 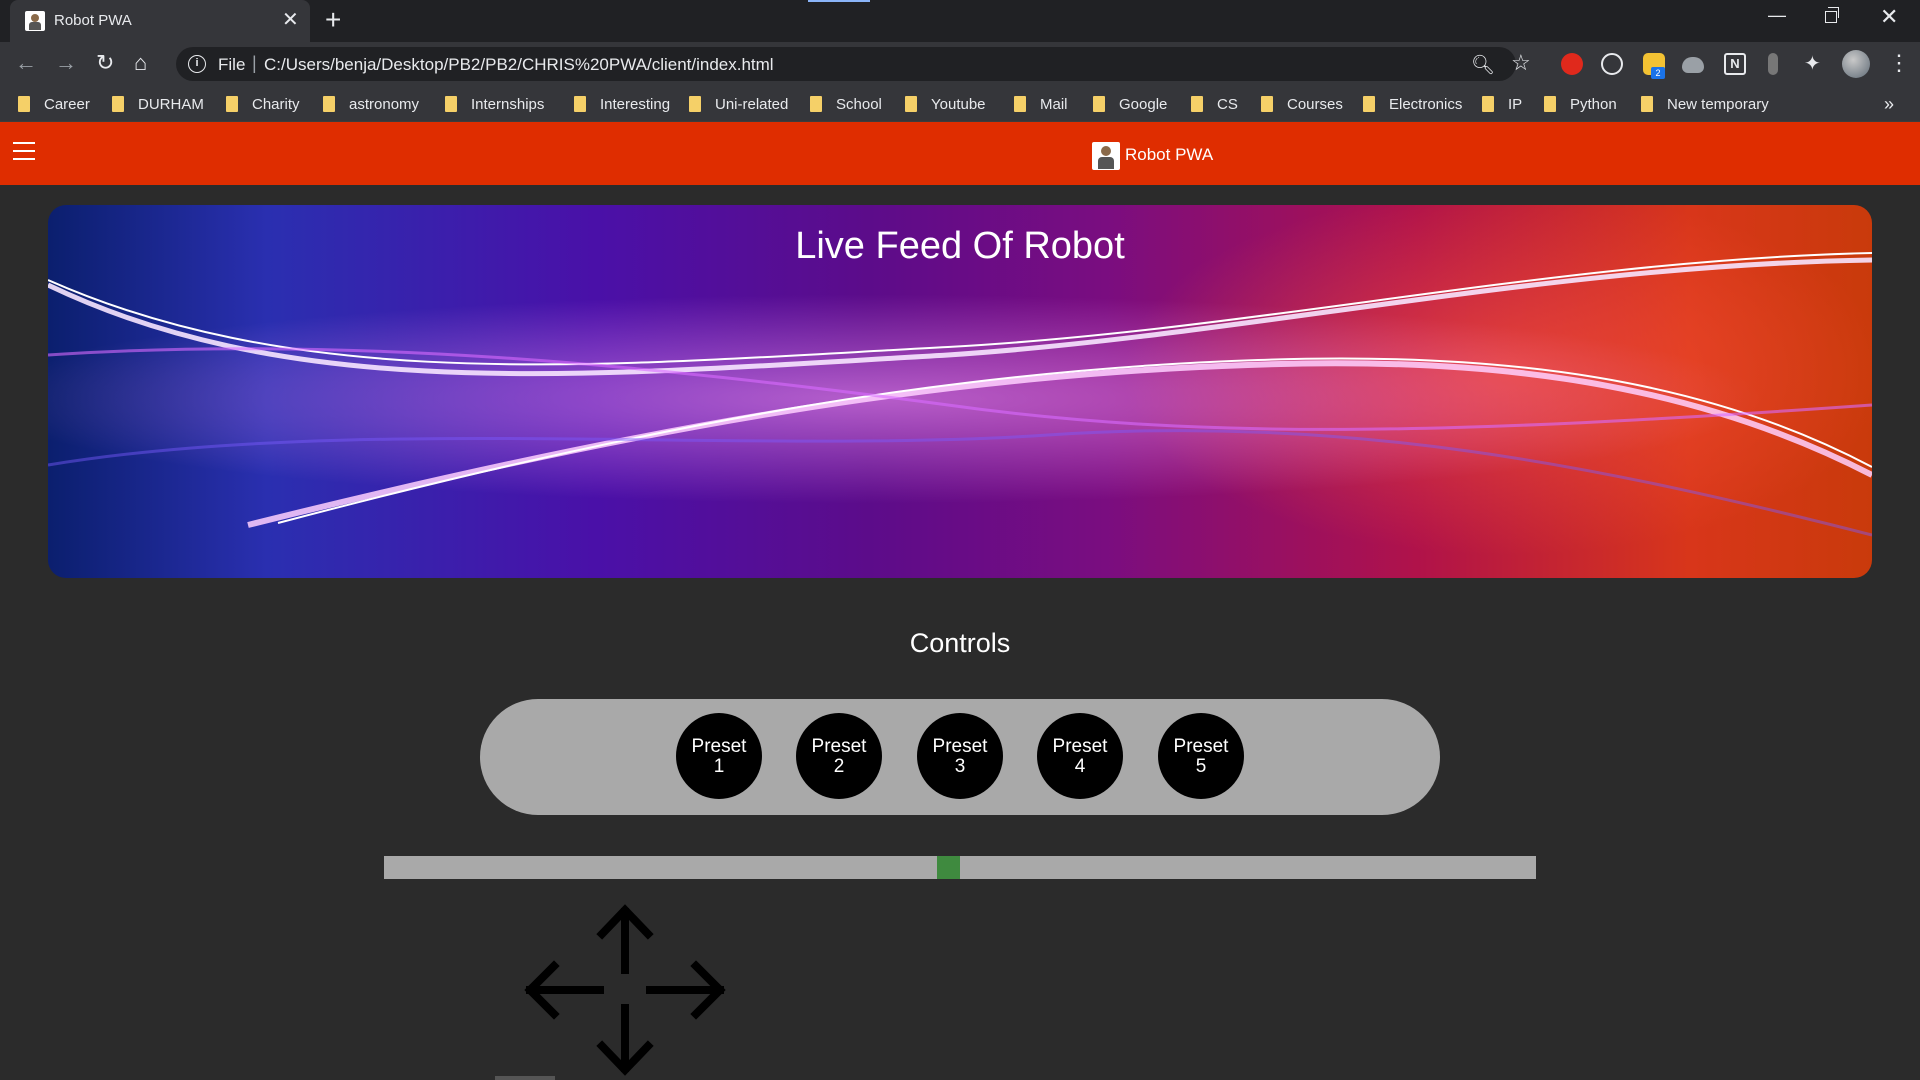 What do you see at coordinates (1502, 106) in the screenshot?
I see `bookmark-item: IP` at bounding box center [1502, 106].